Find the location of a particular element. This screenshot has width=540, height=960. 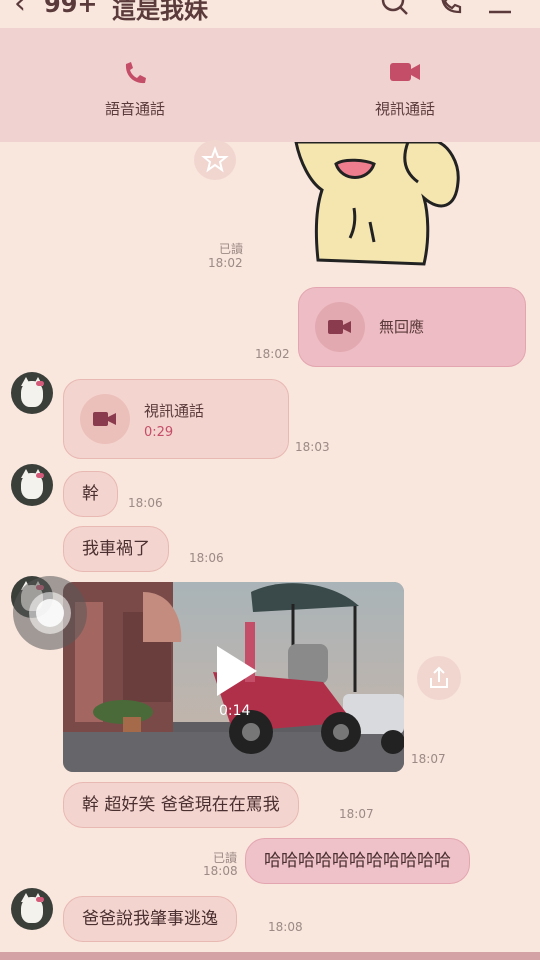

message-bubble: 爸爸說我肇事逃逸 is located at coordinates (150, 919).